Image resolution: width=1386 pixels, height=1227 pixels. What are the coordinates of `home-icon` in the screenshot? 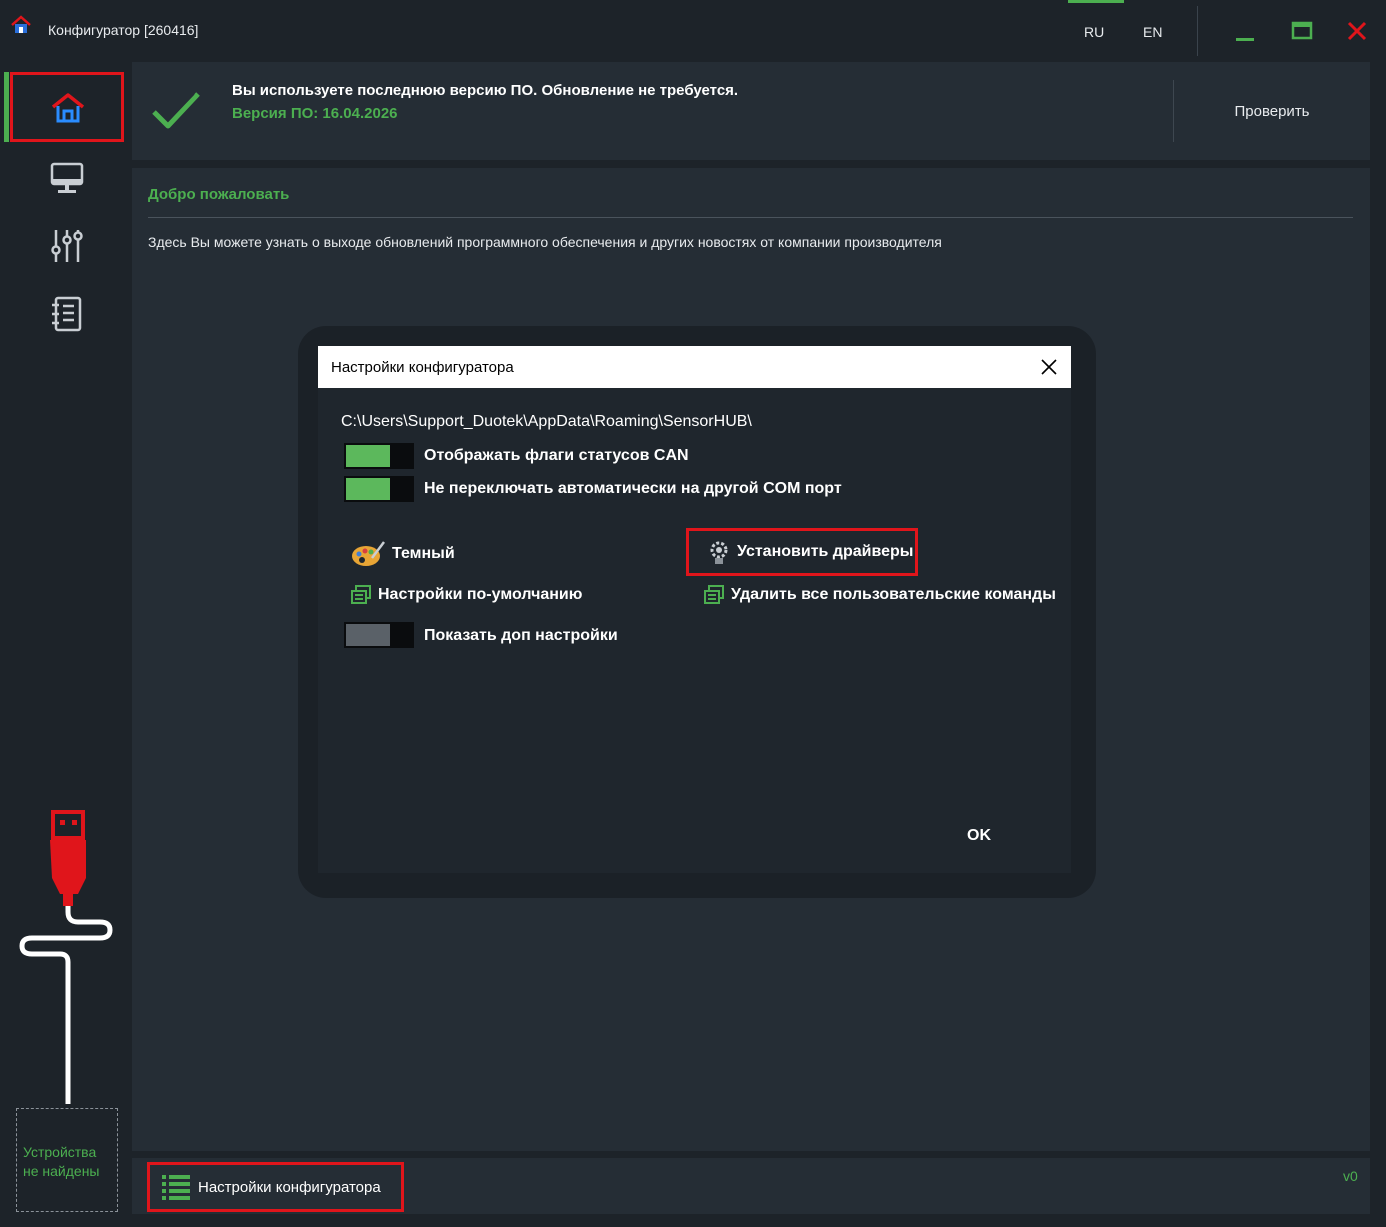 It's located at (68, 108).